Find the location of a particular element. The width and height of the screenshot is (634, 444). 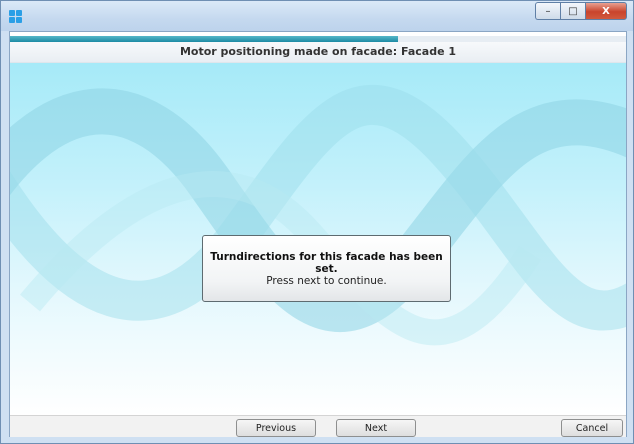

window-controls: – □ X is located at coordinates (581, 11).